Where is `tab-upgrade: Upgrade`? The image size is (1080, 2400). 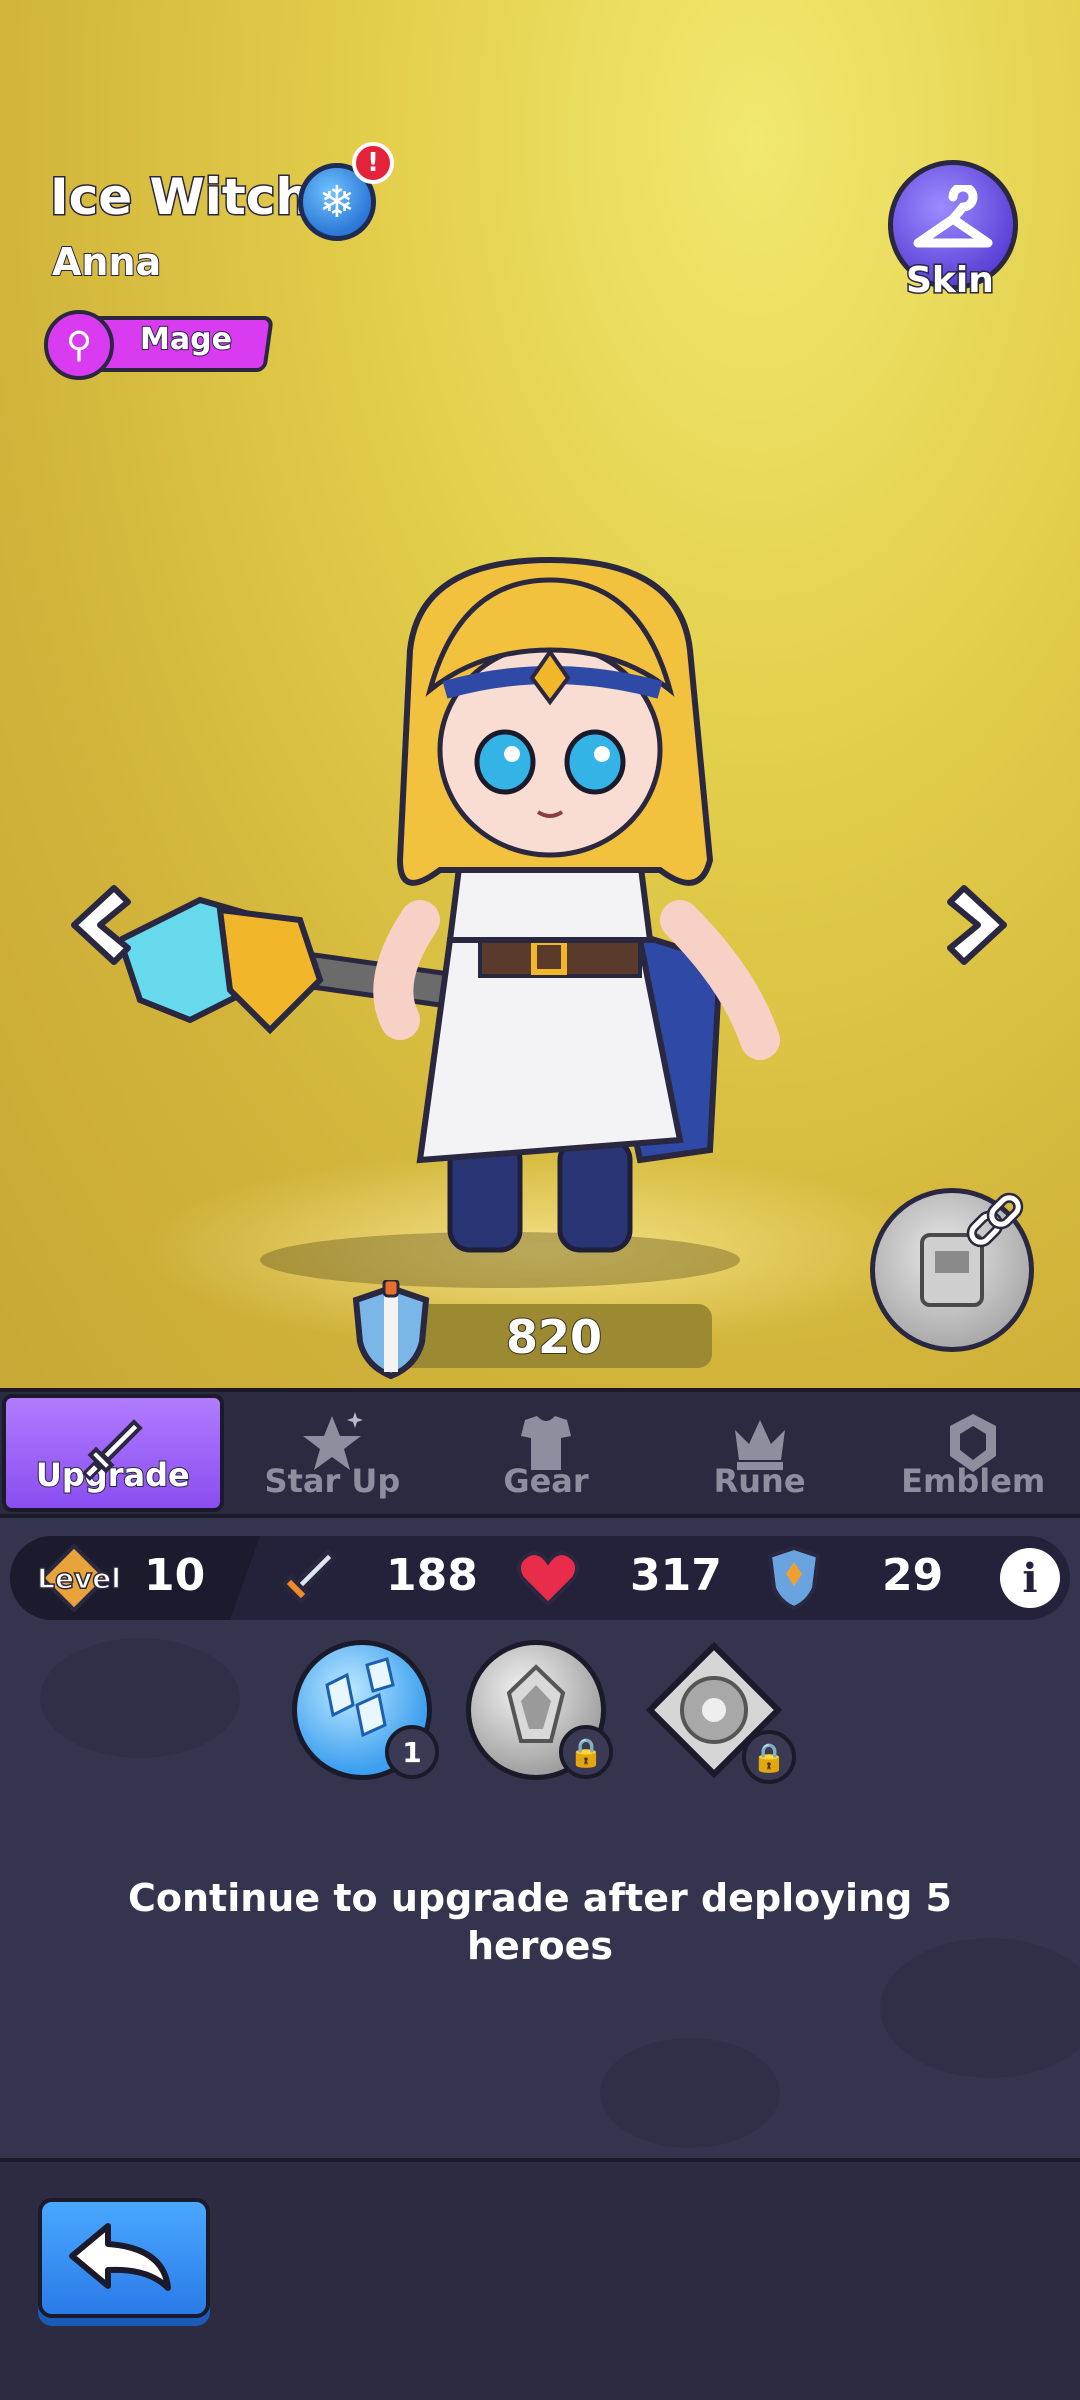
tab-upgrade: Upgrade is located at coordinates (113, 1453).